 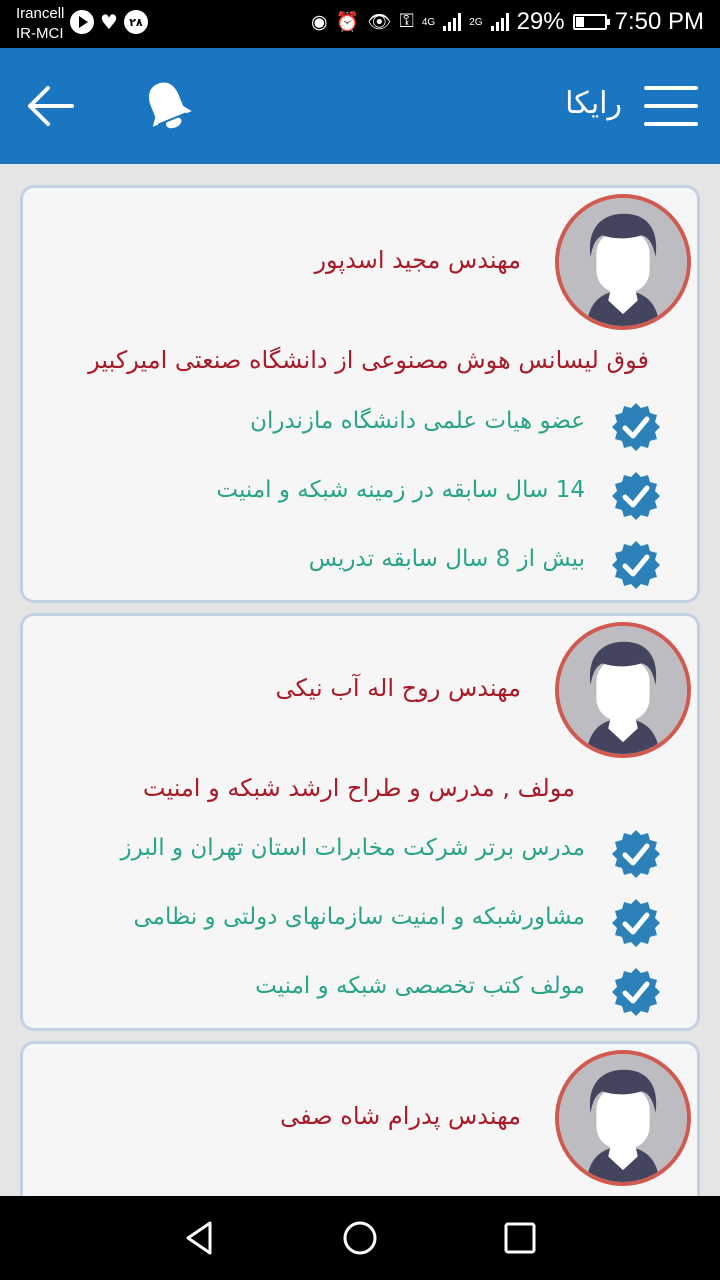 What do you see at coordinates (400, 490) in the screenshot?
I see `feature-text: 14 سال سابقه در زمینه شبکه و امنیت` at bounding box center [400, 490].